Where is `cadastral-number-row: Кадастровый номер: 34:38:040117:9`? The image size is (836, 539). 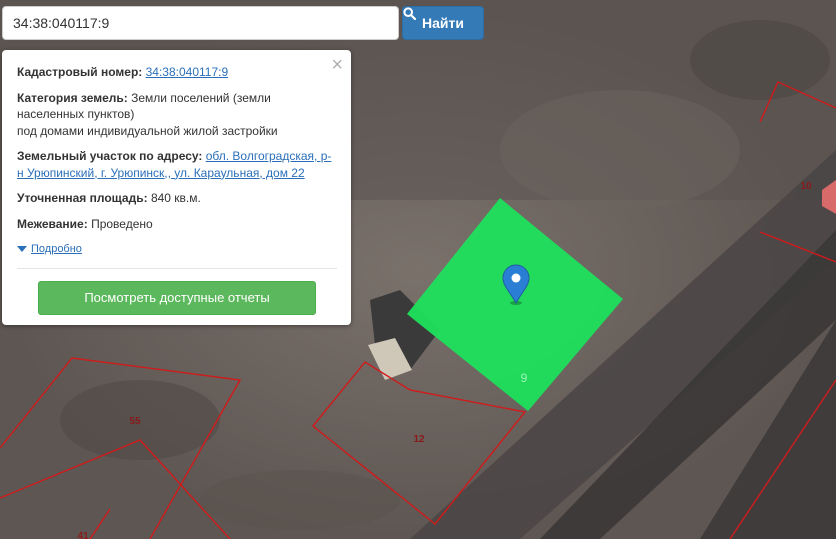 cadastral-number-row: Кадастровый номер: 34:38:040117:9 is located at coordinates (177, 72).